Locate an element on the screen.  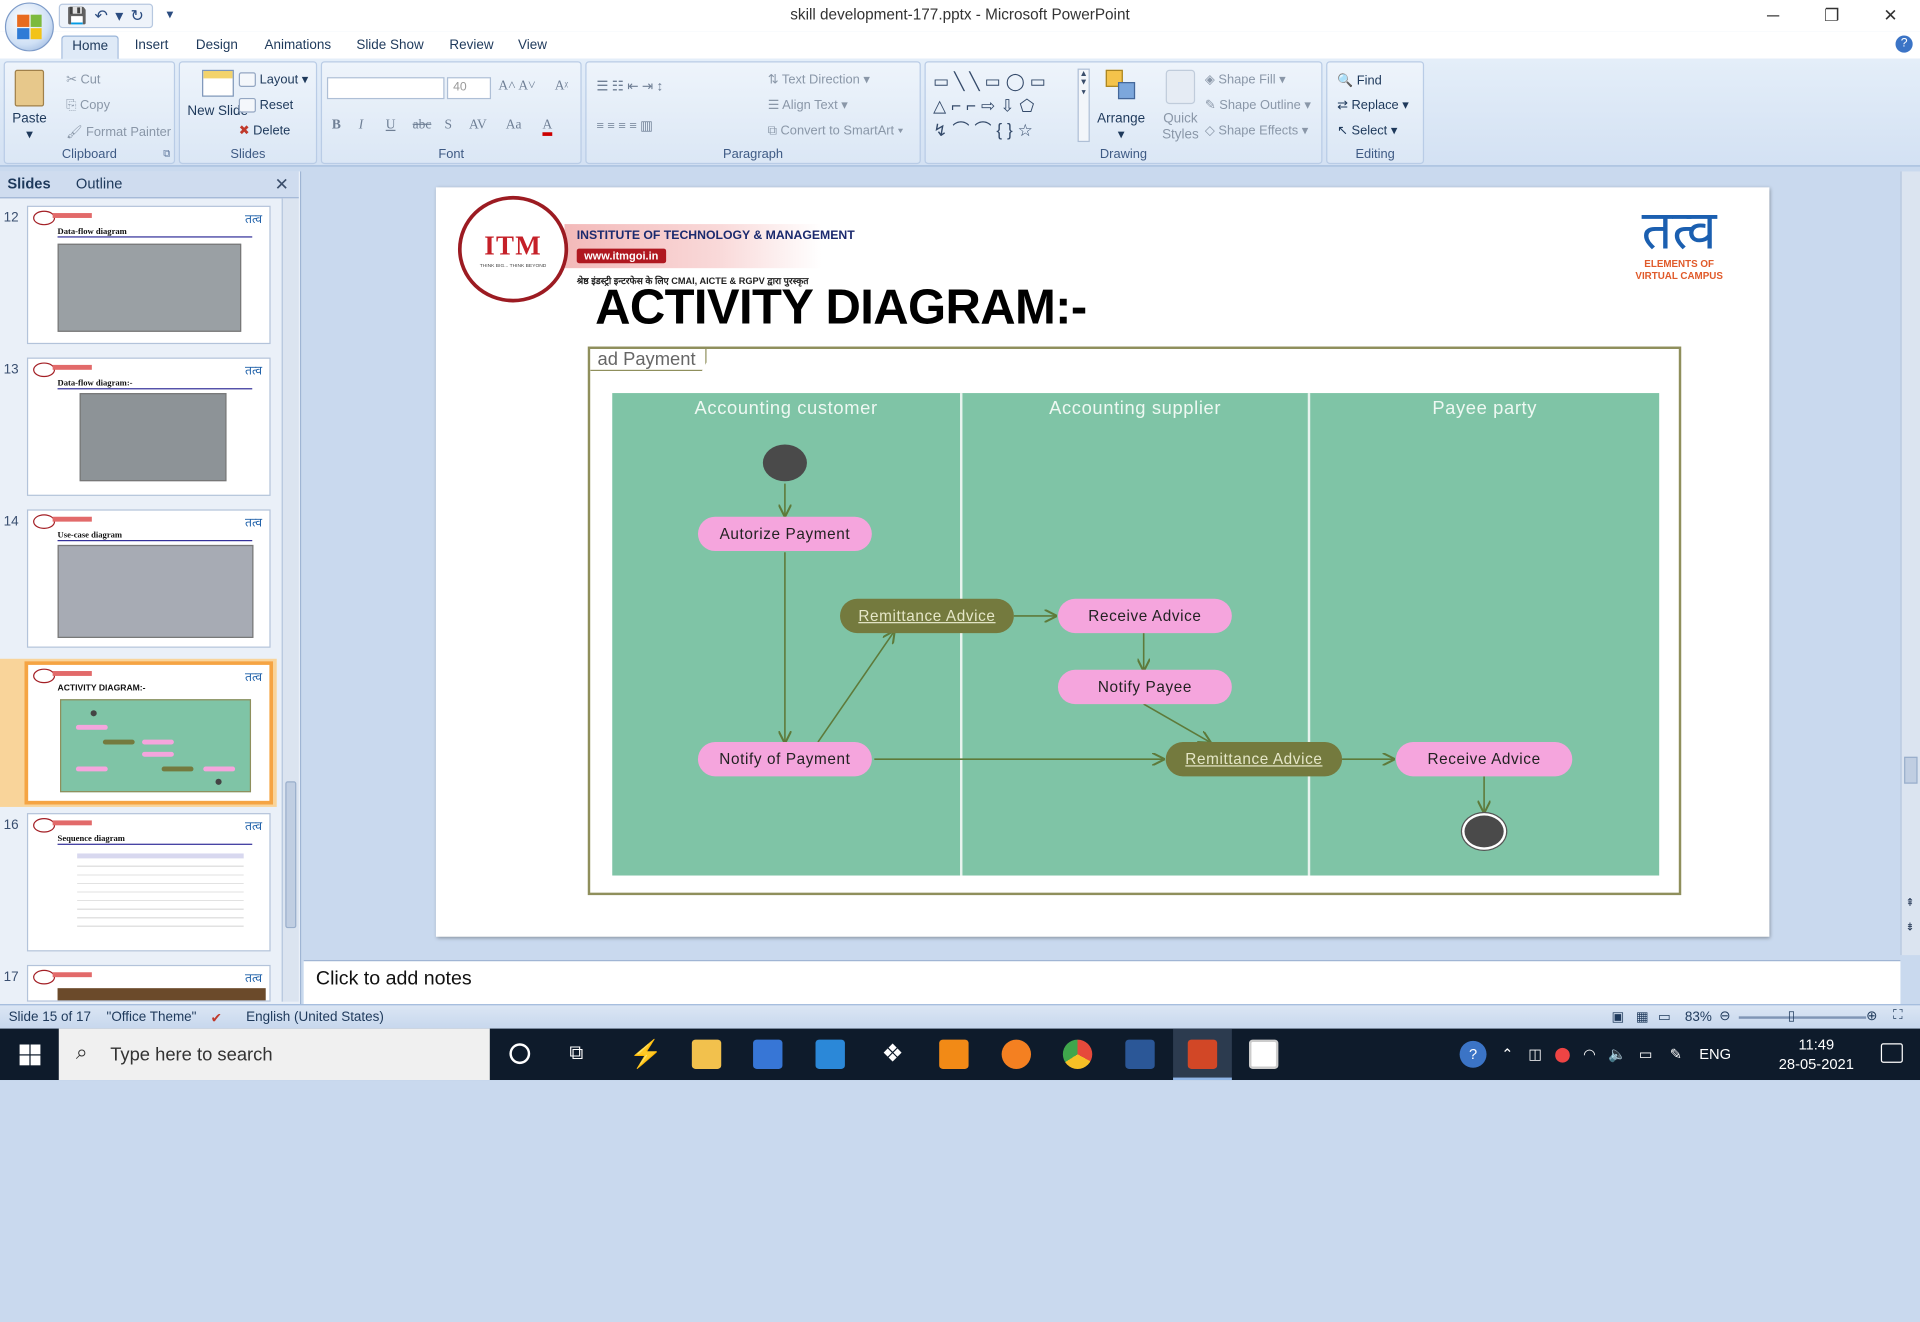
align-icons: ≡ ≡ ≡ ≡ ▥ is located at coordinates (624, 126).